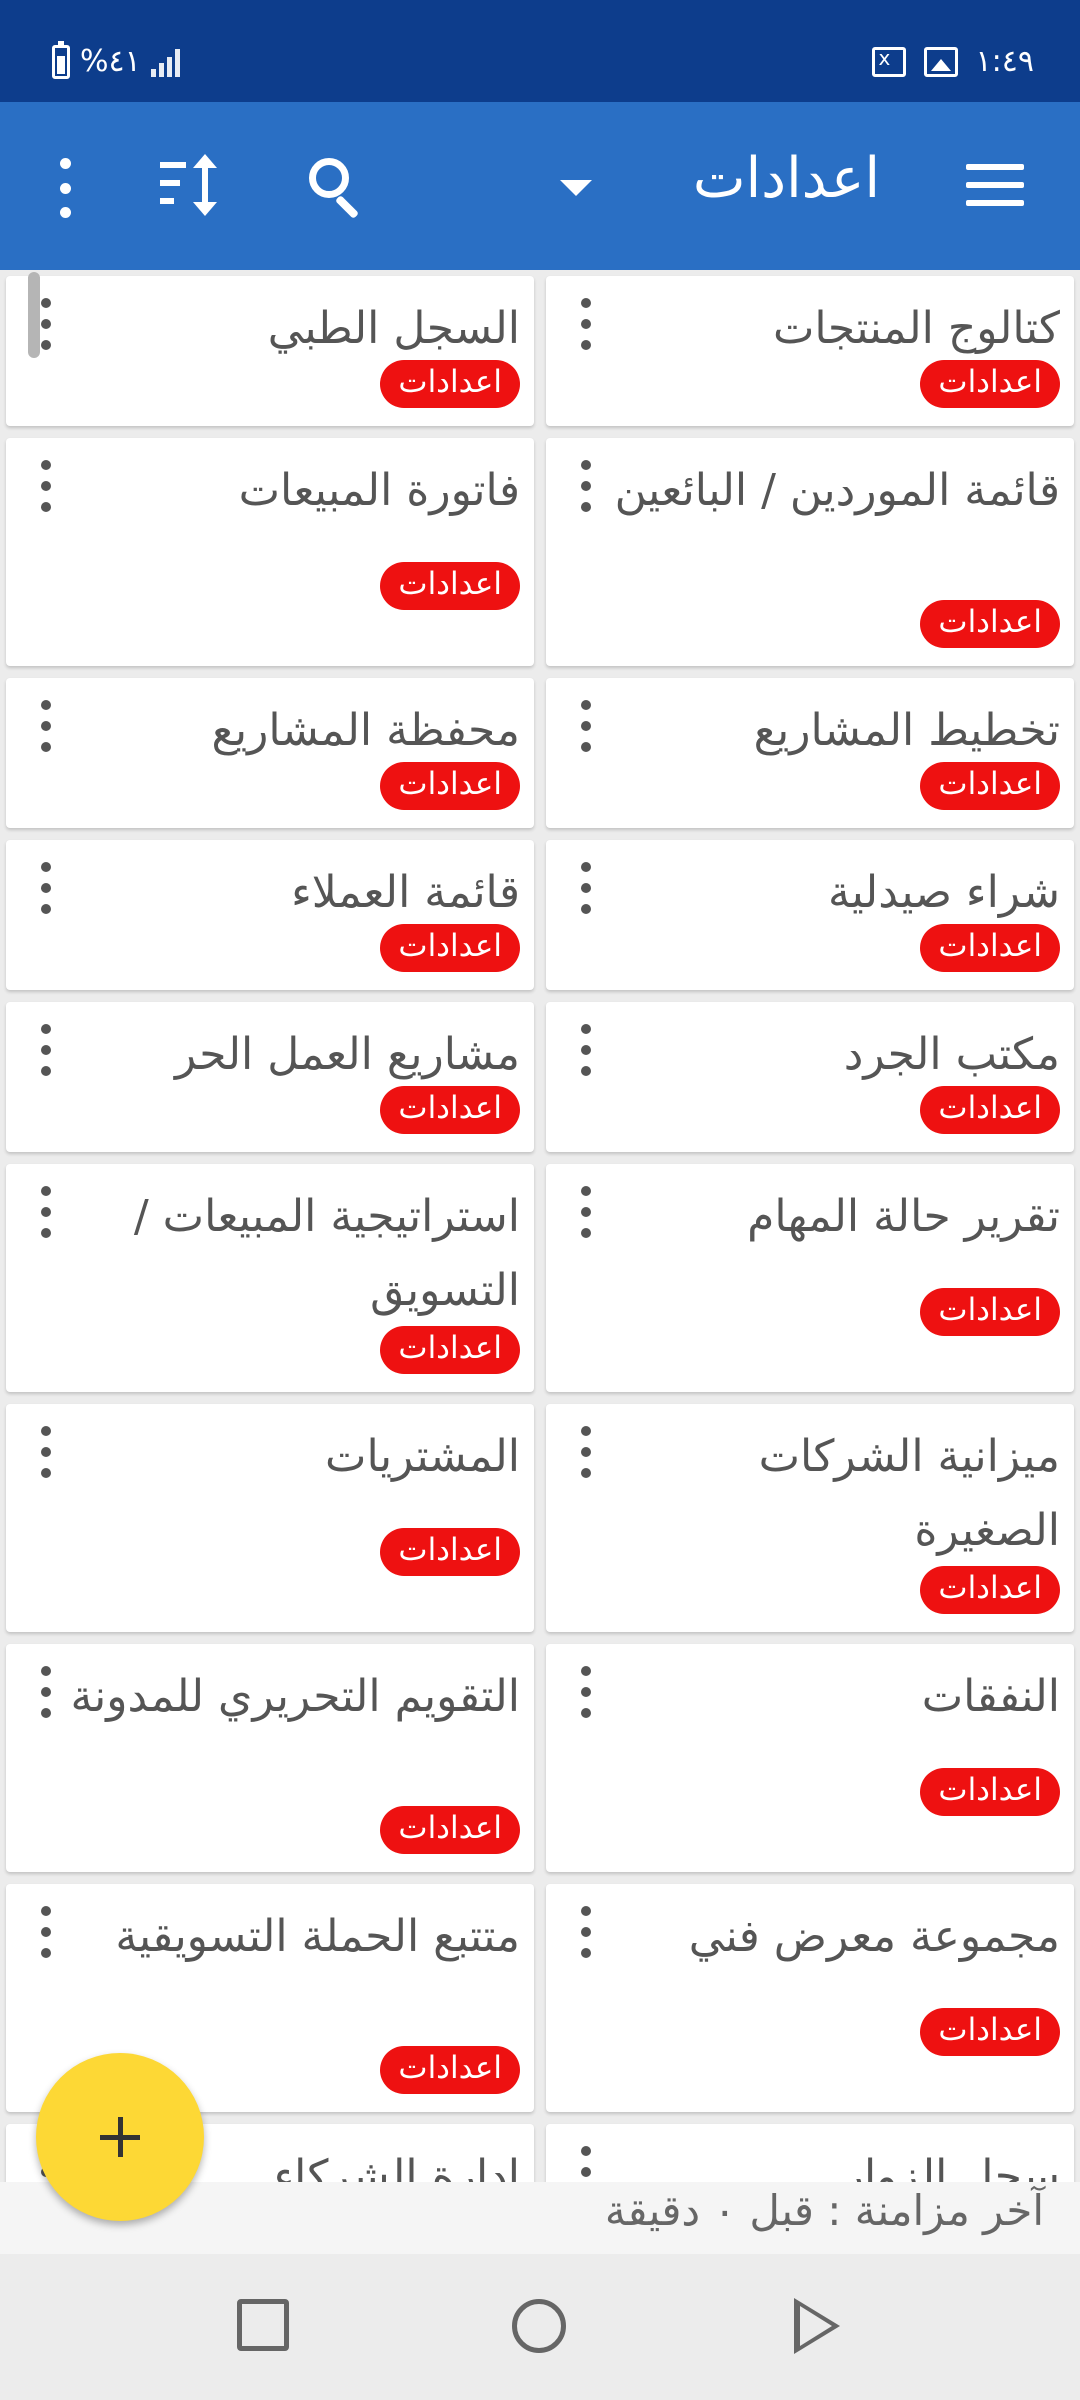  What do you see at coordinates (295, 1696) in the screenshot?
I see `card-title: التقويم التحريري للمدونة` at bounding box center [295, 1696].